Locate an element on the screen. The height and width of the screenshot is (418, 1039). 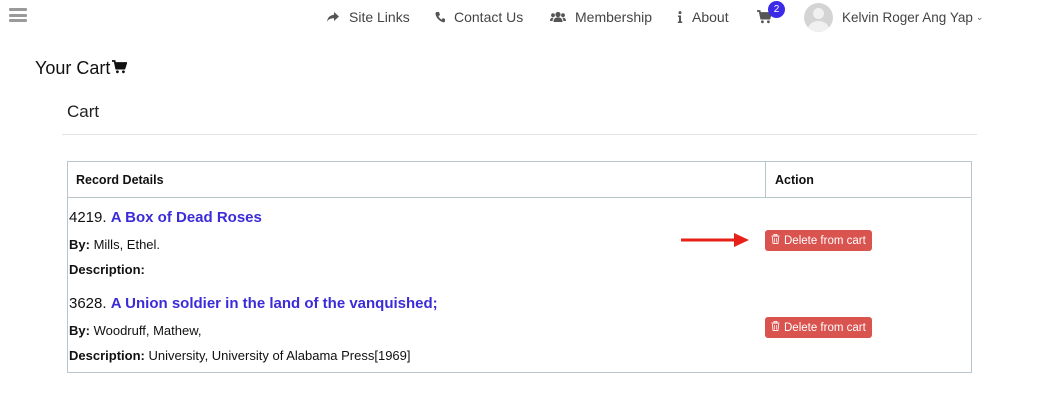
record-author: Woodruff, Mathew, is located at coordinates (147, 330).